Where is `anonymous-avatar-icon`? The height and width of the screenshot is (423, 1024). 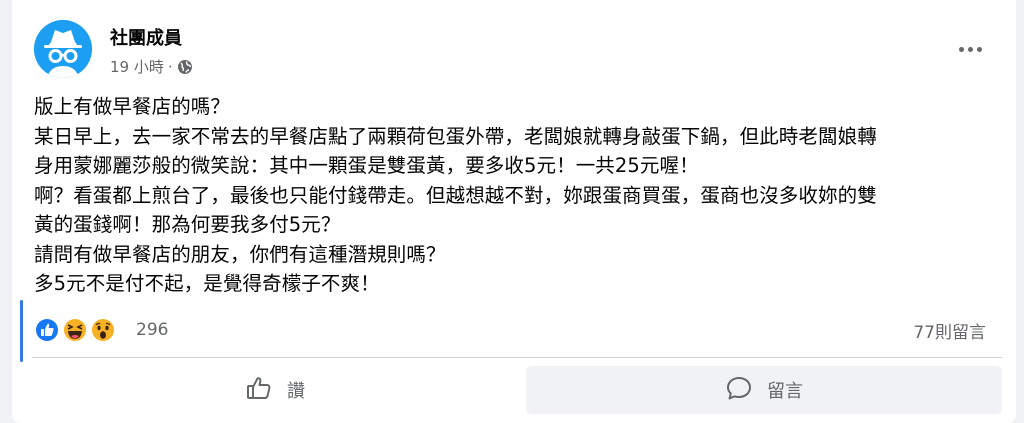
anonymous-avatar-icon is located at coordinates (63, 49).